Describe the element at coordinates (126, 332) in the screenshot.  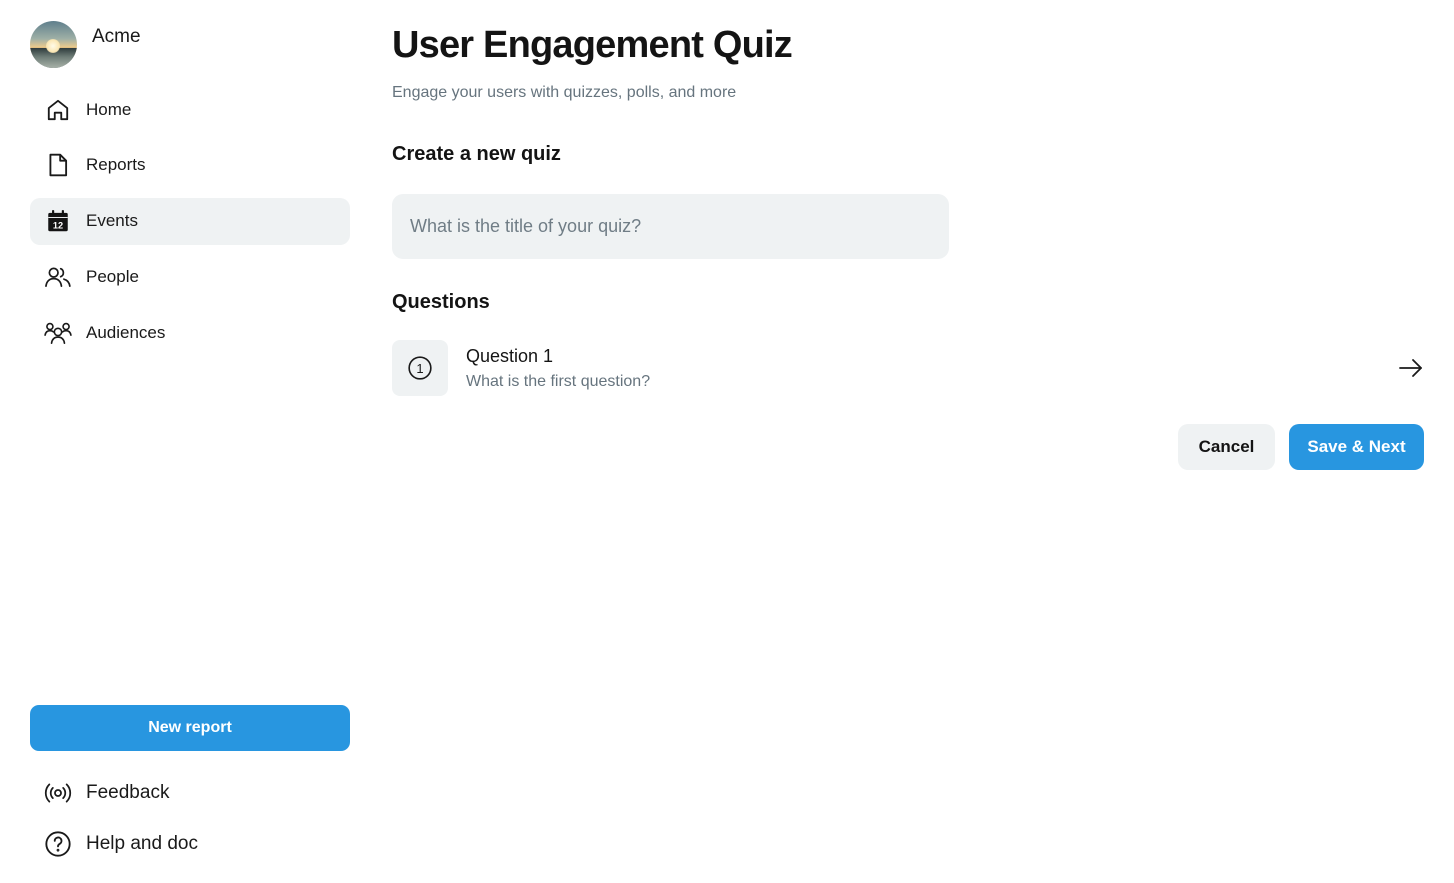
I see `sidebar-item-label: Audiences` at that location.